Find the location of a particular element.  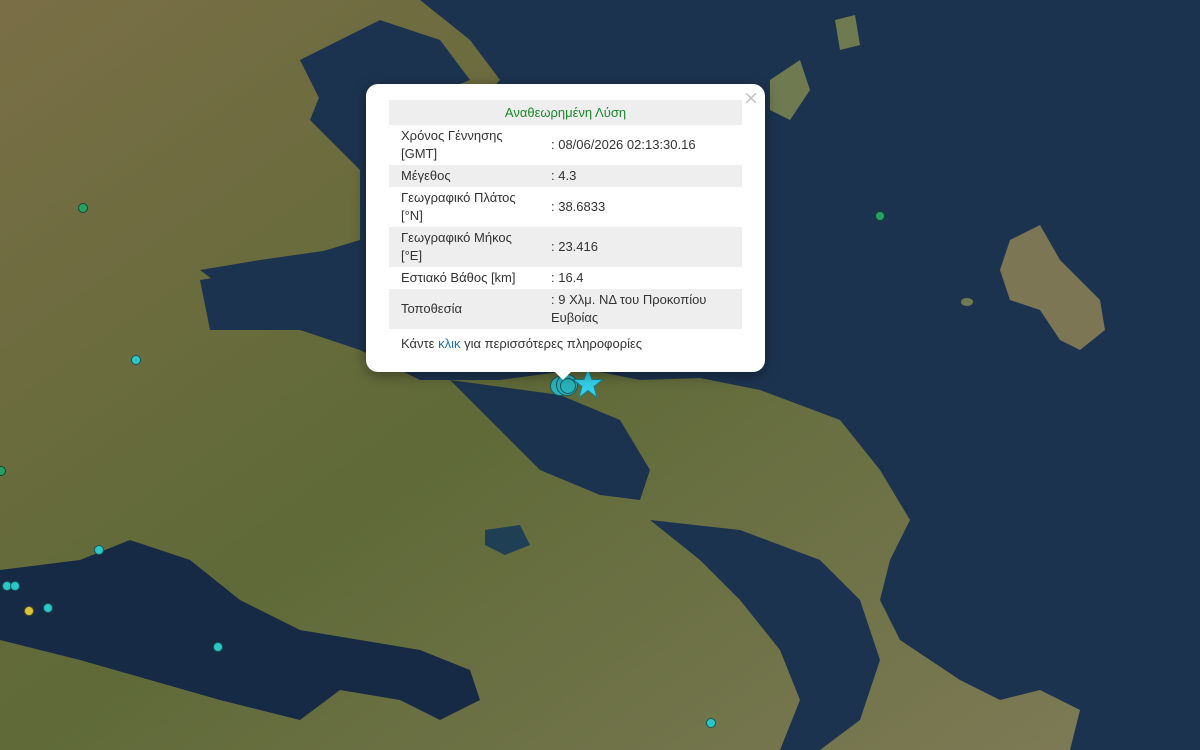

table-row: Γεωγραφικό Πλάτος [°N] : 38.6833 is located at coordinates (565, 207).